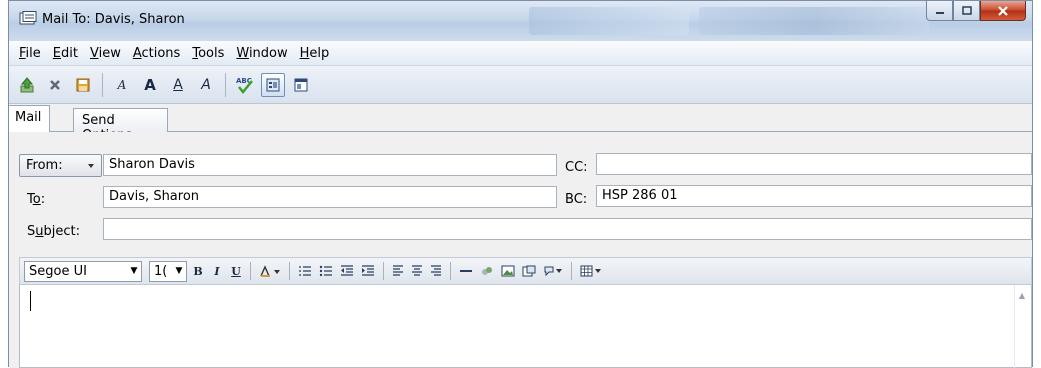 The height and width of the screenshot is (368, 1041). I want to click on text-color-icon, so click(270, 271).